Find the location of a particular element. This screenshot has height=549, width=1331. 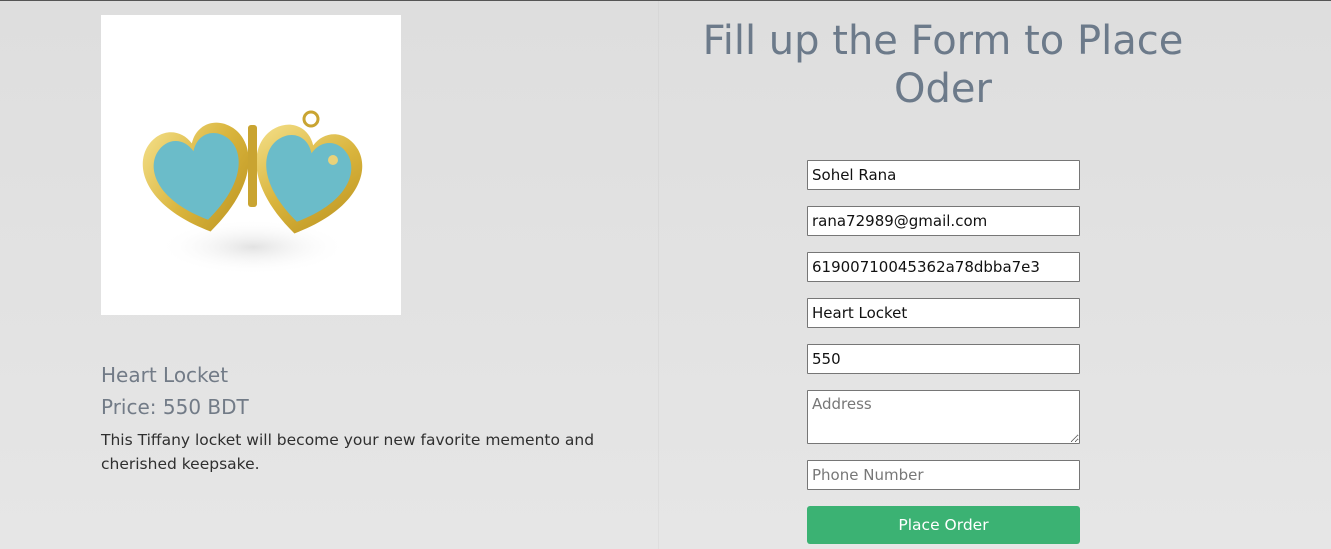

address-field is located at coordinates (943, 417).